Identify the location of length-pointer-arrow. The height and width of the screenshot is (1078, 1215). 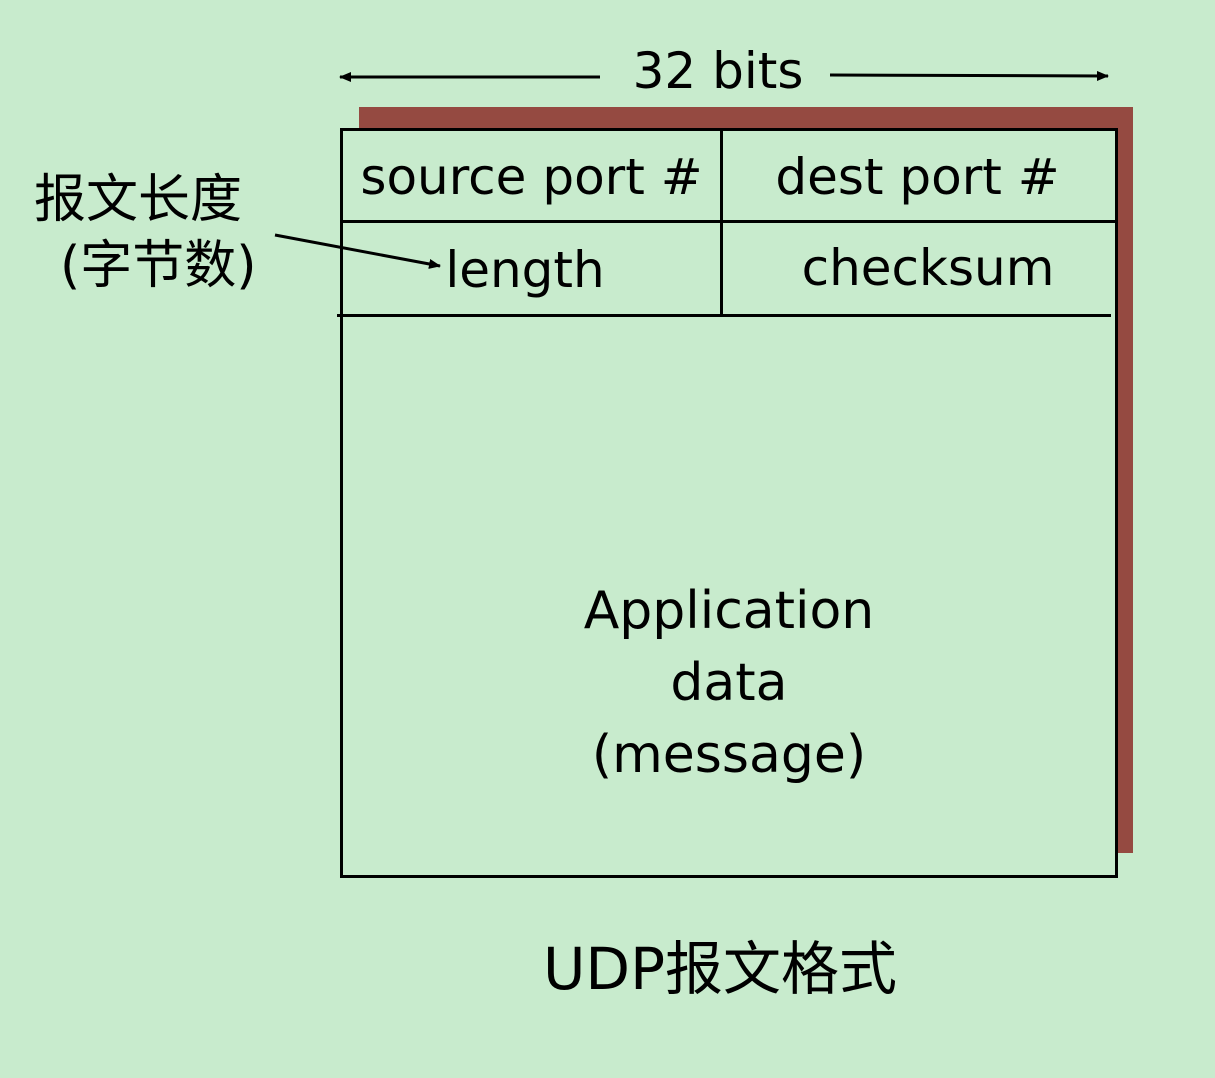
(357, 251).